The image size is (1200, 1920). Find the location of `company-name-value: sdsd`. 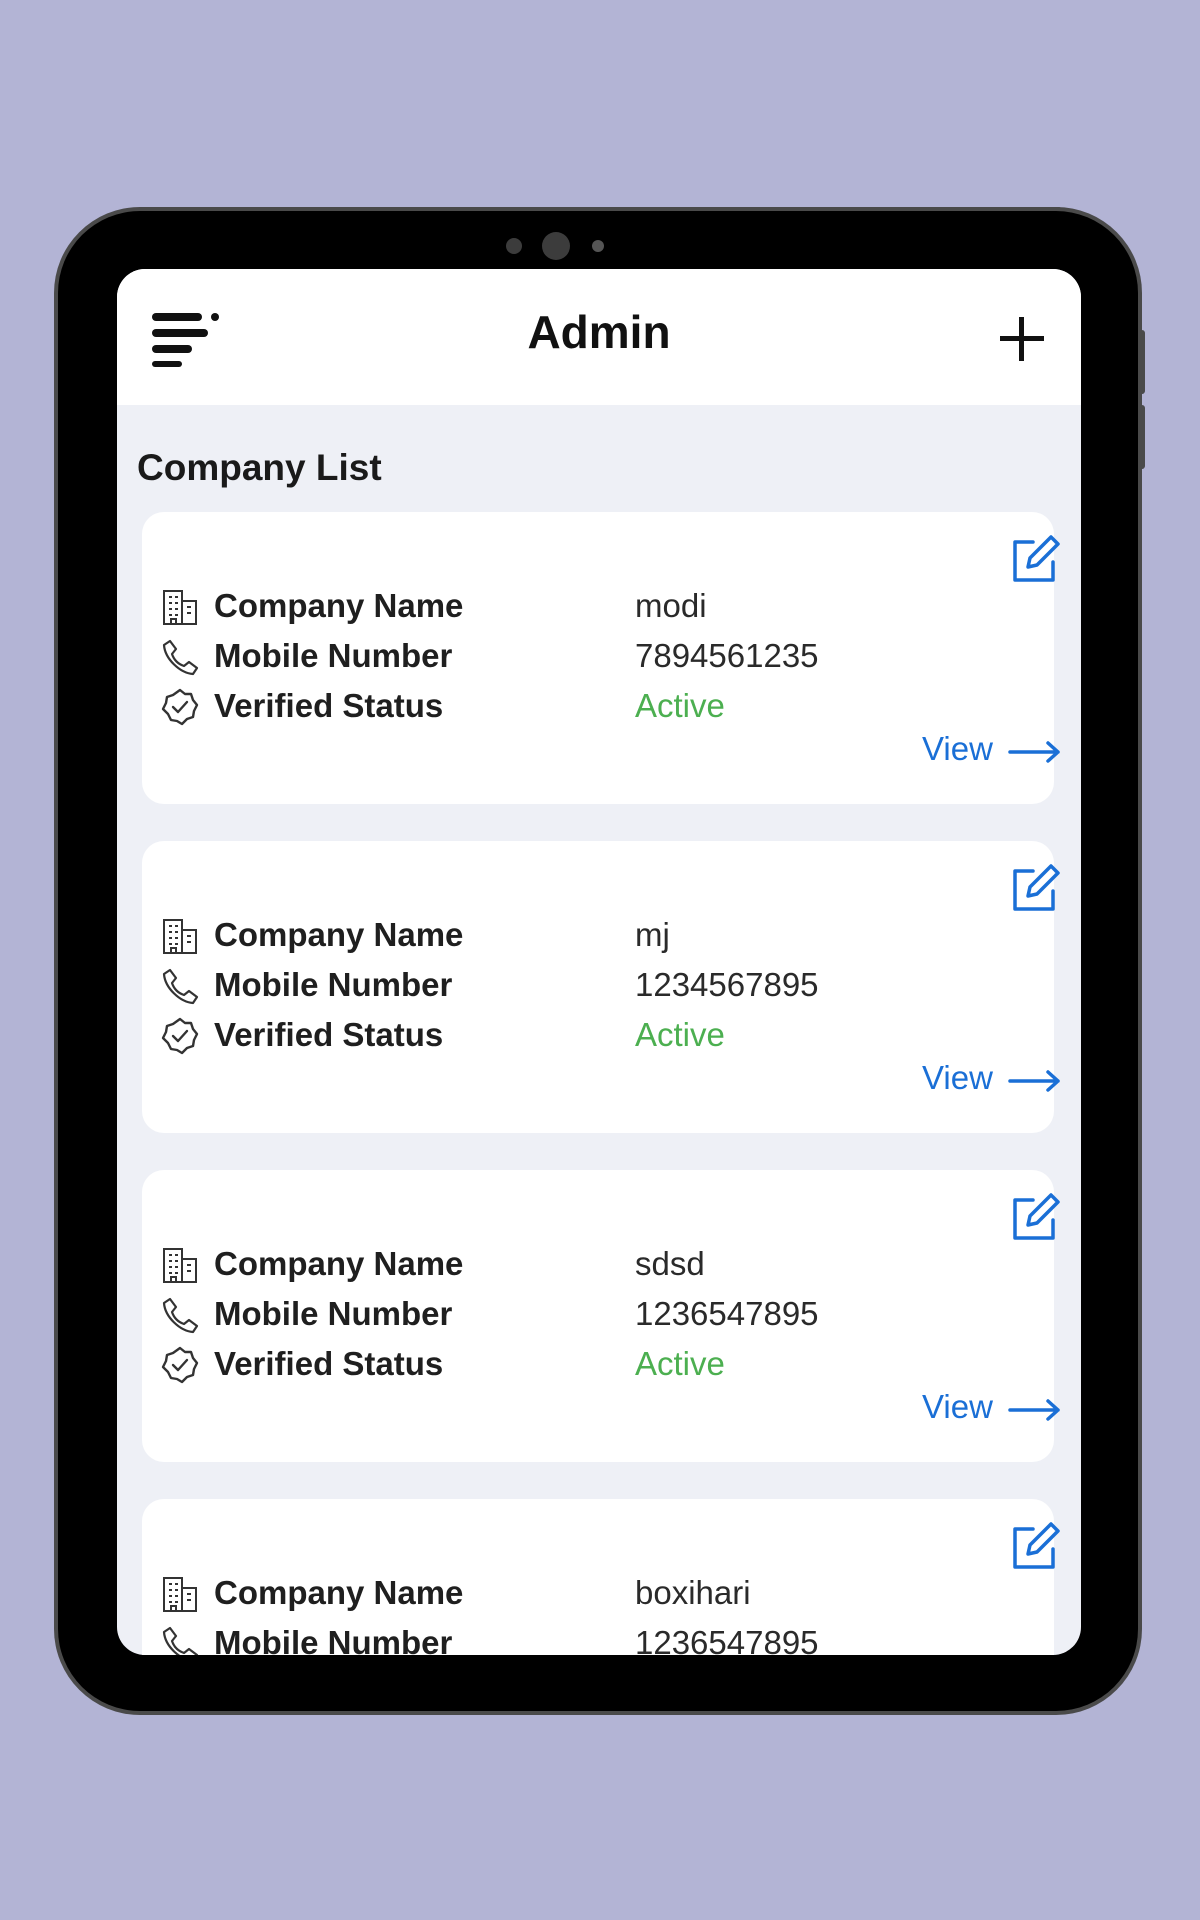

company-name-value: sdsd is located at coordinates (670, 1263).